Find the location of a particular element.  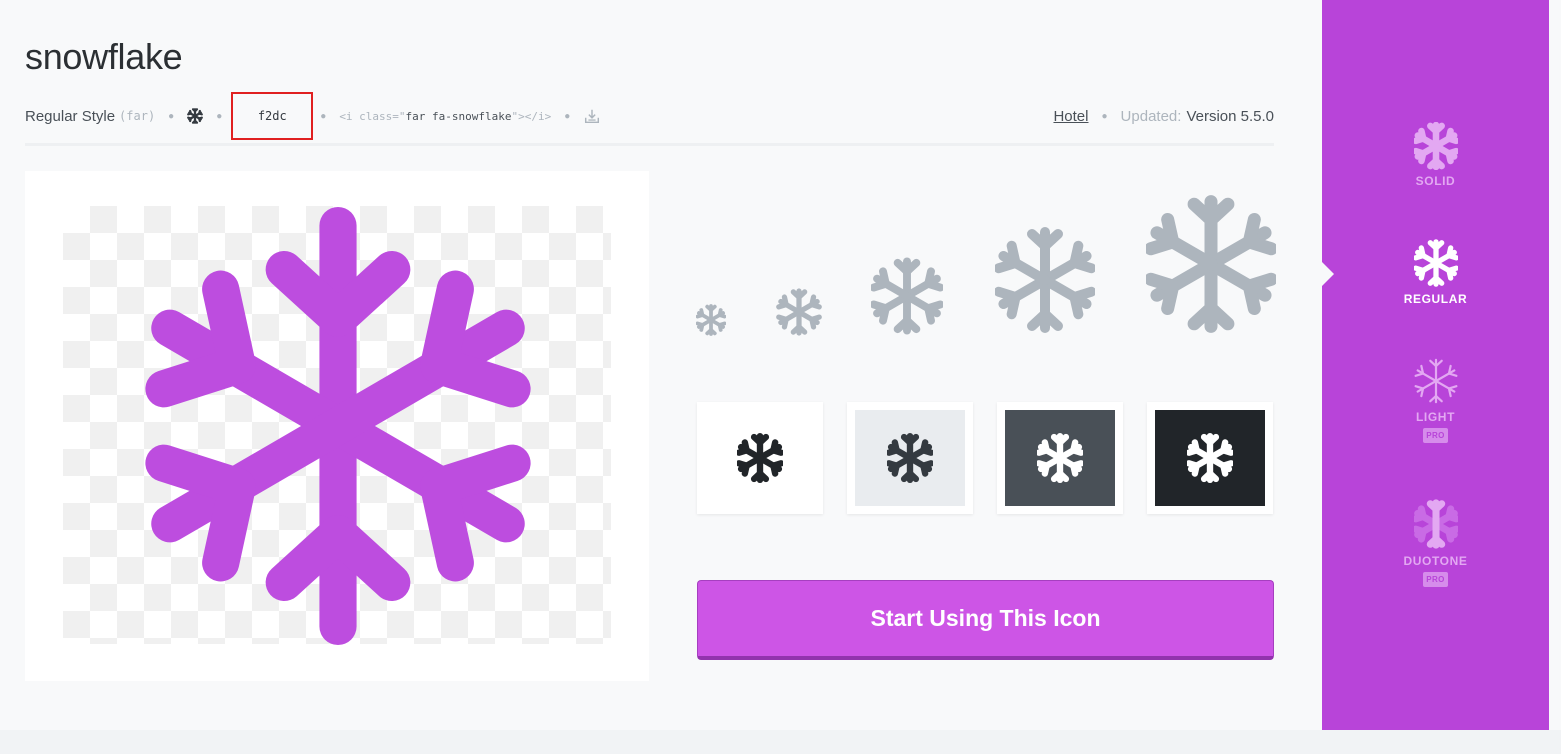

style-name: Regular Style is located at coordinates (70, 116).